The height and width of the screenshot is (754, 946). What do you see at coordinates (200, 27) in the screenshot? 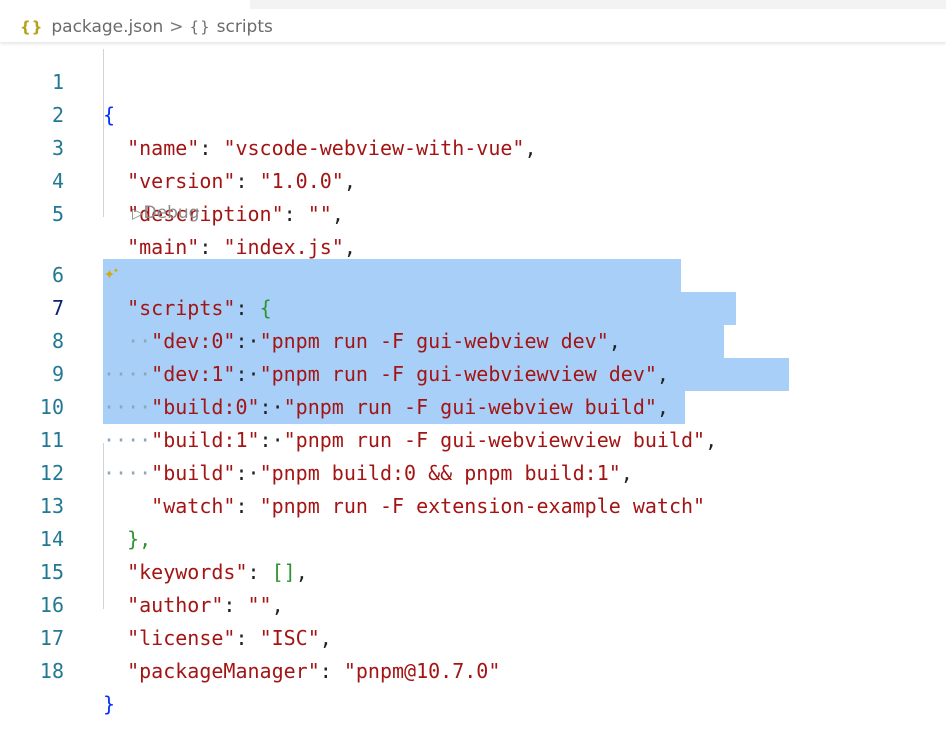
I see `object-symbol-icon: {}` at bounding box center [200, 27].